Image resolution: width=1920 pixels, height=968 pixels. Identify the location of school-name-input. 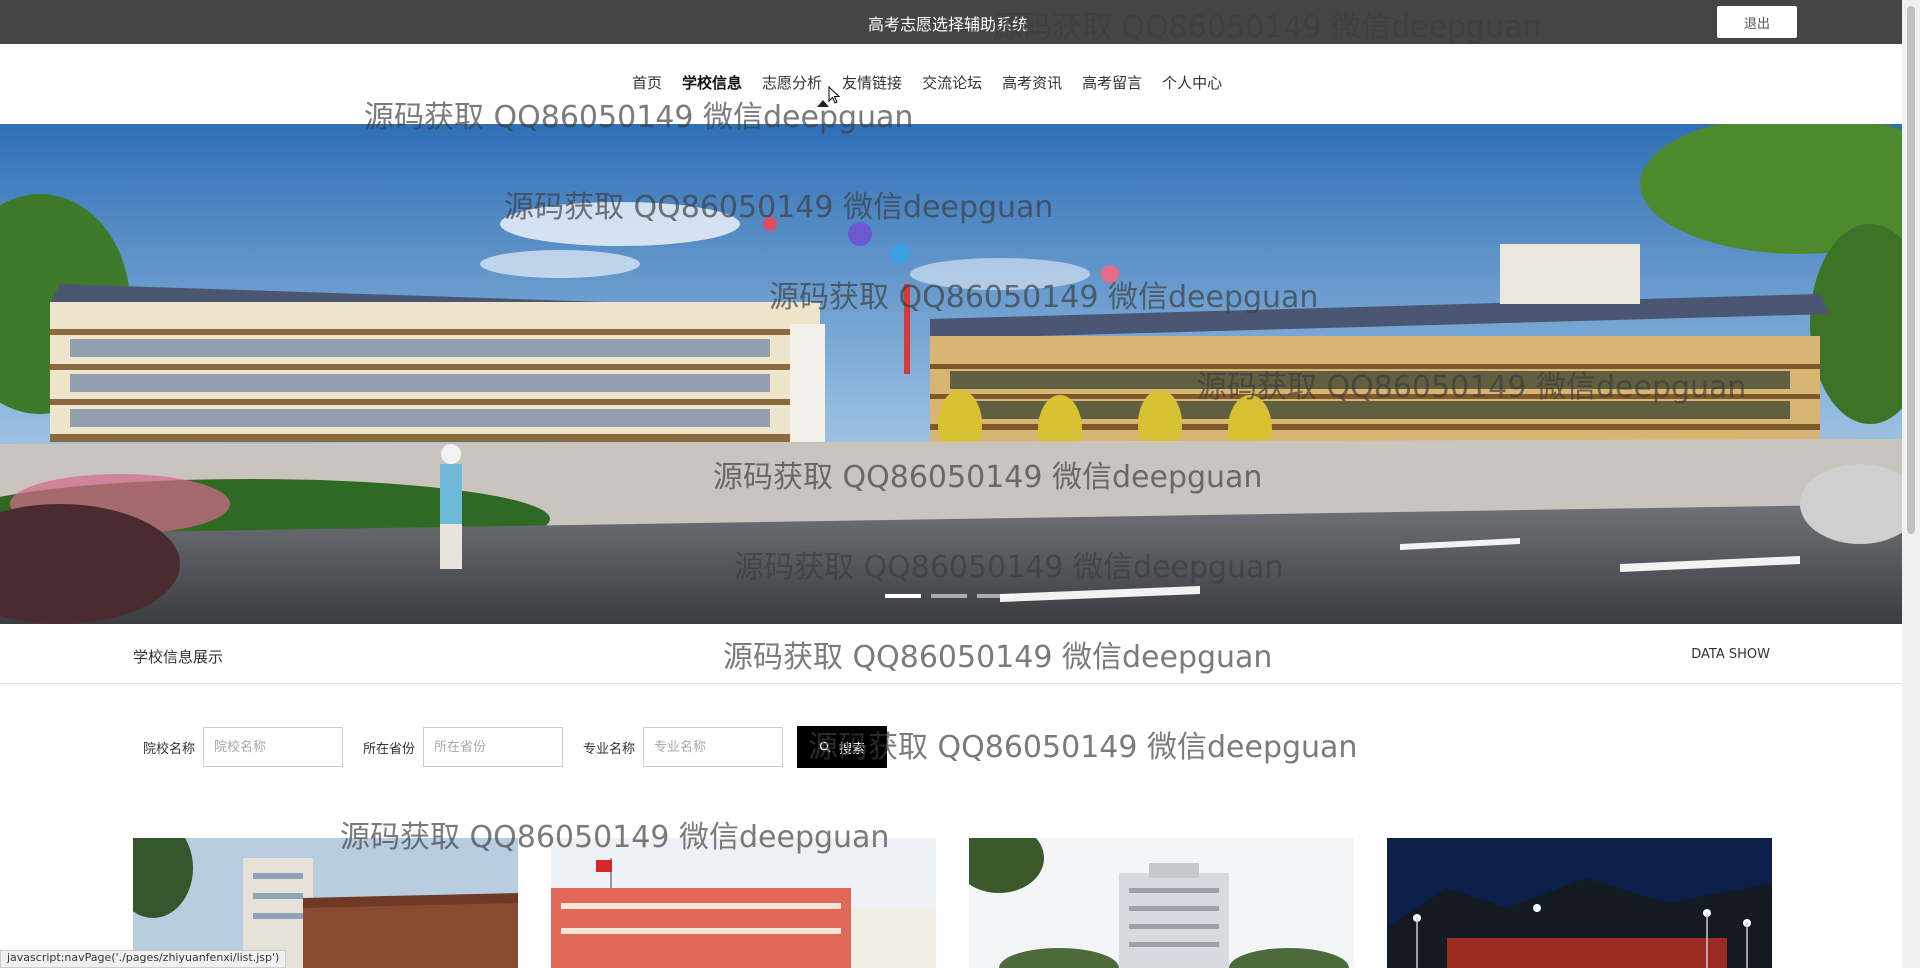
(273, 747).